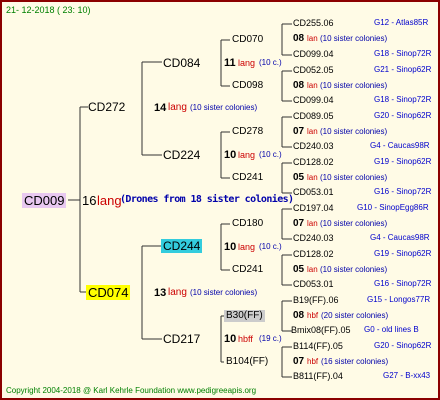 The height and width of the screenshot is (400, 440). I want to click on l3-queen-name: CD180, so click(247, 224).